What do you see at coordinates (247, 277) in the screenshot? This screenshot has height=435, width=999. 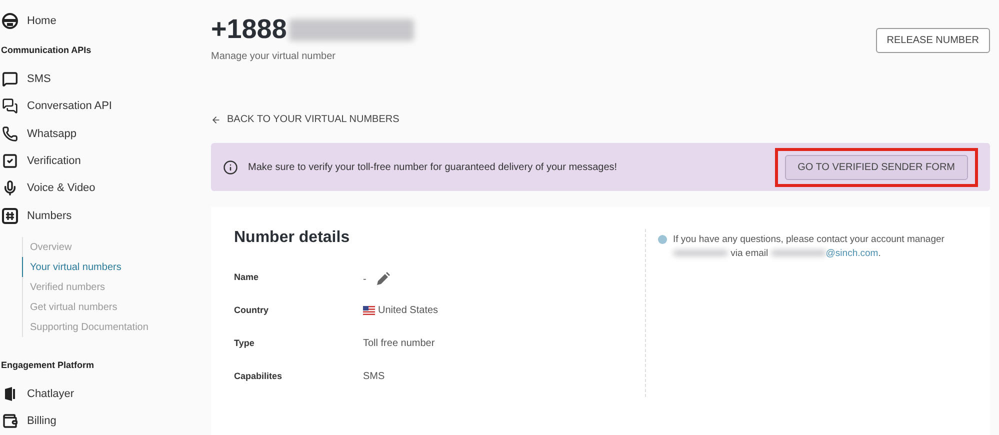 I see `field-label: Name` at bounding box center [247, 277].